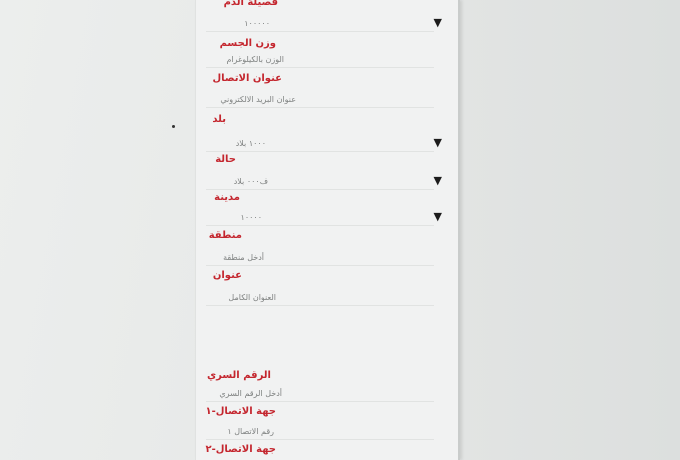  What do you see at coordinates (250, 181) in the screenshot?
I see `state-value: ف٠٠٠ بلاد` at bounding box center [250, 181].